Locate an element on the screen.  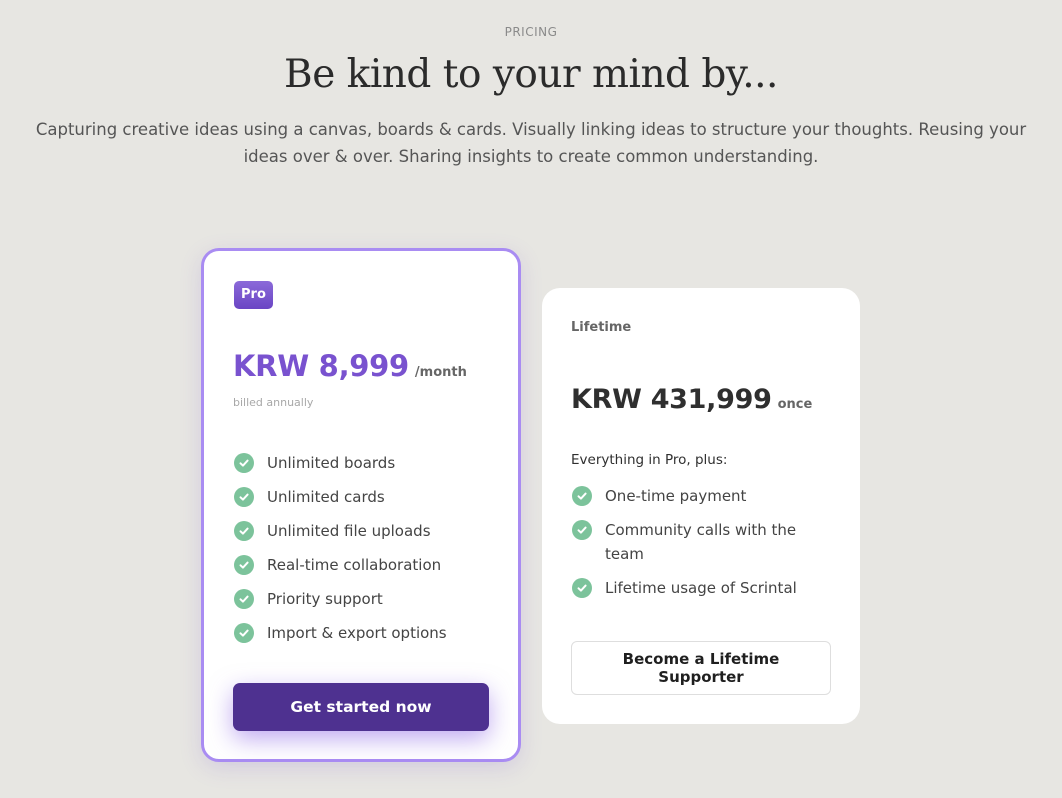
pro-price: KRW 8,999 is located at coordinates (321, 366).